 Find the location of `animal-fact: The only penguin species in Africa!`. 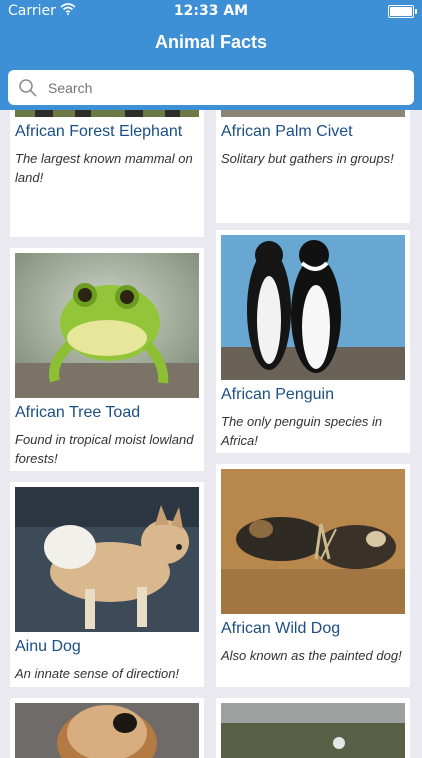

animal-fact: The only penguin species in Africa! is located at coordinates (302, 431).